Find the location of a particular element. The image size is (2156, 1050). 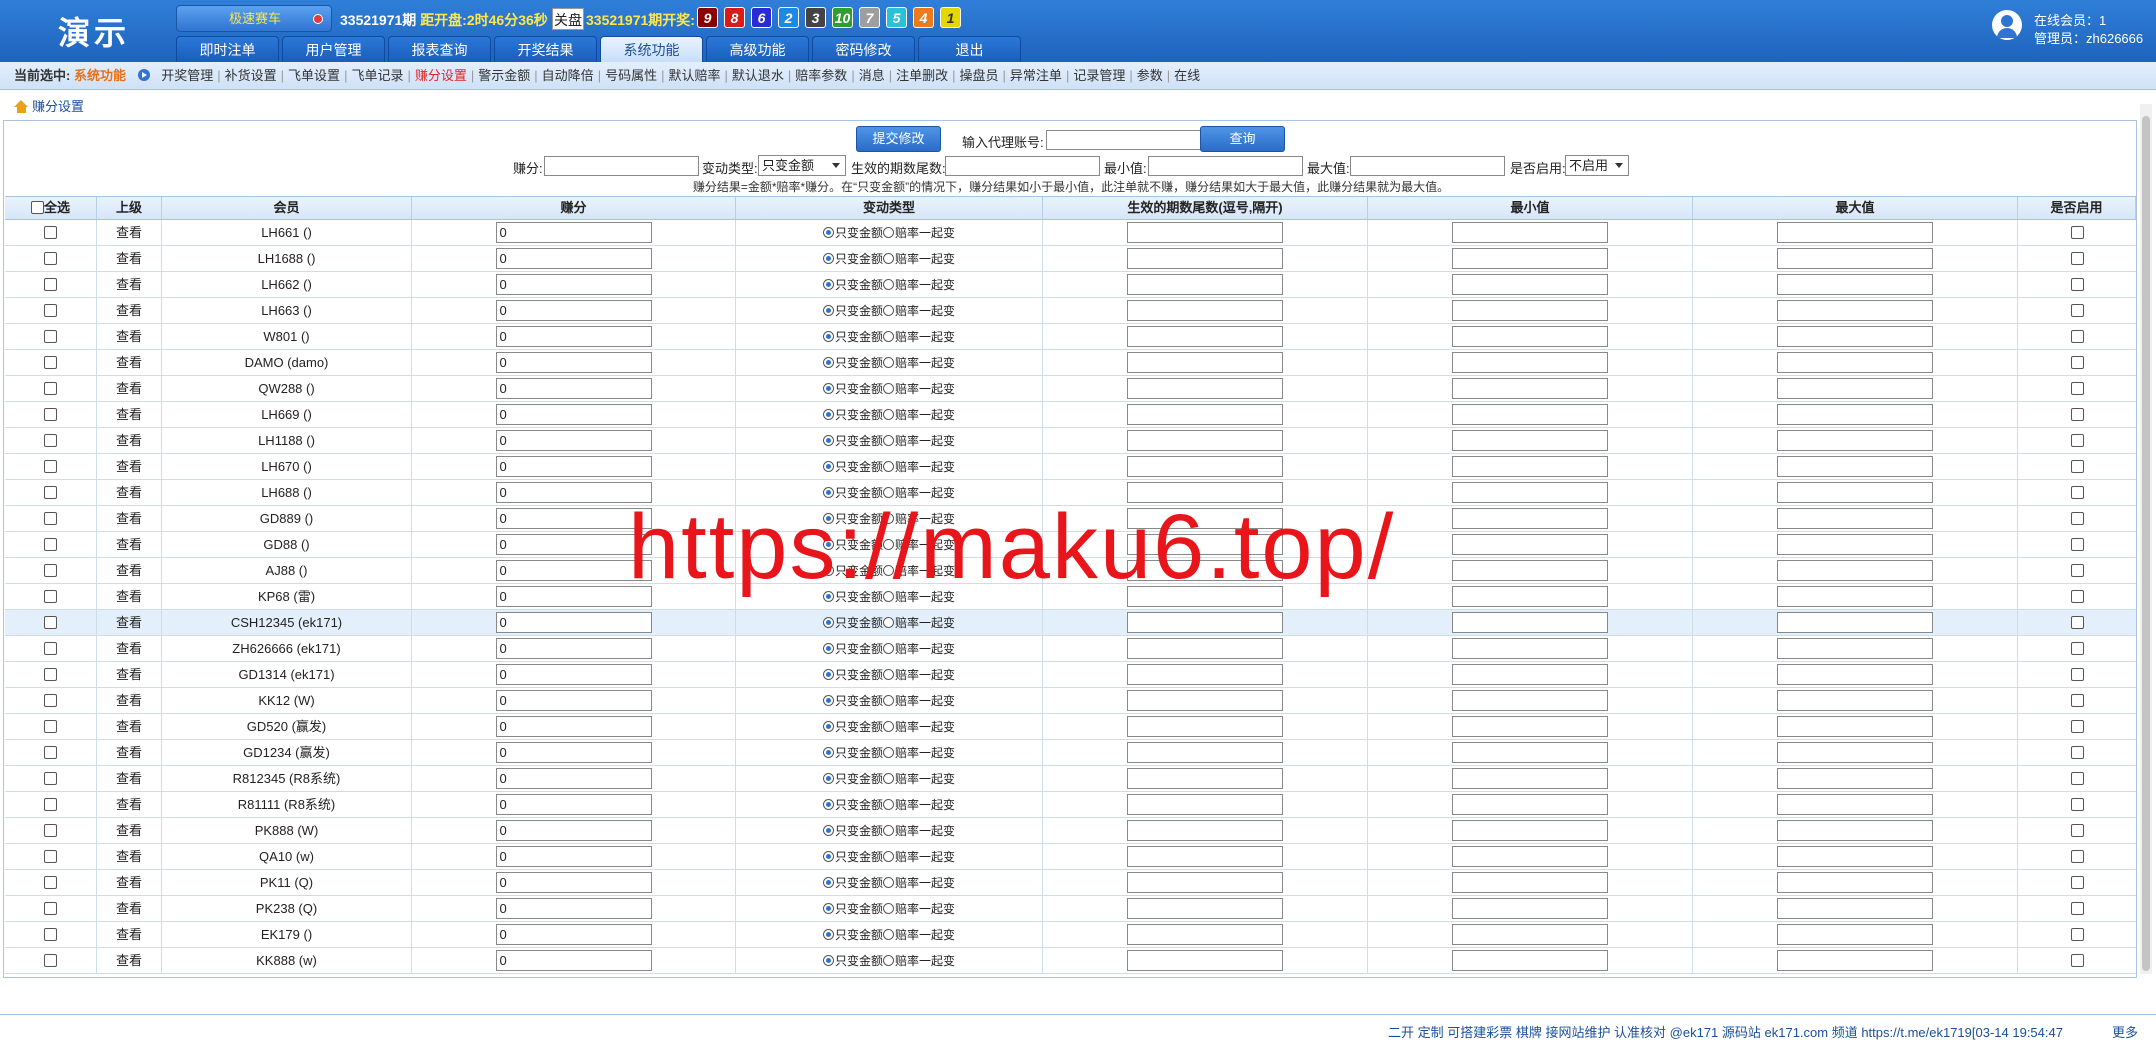

nav-tab: 密码修改 is located at coordinates (863, 49).